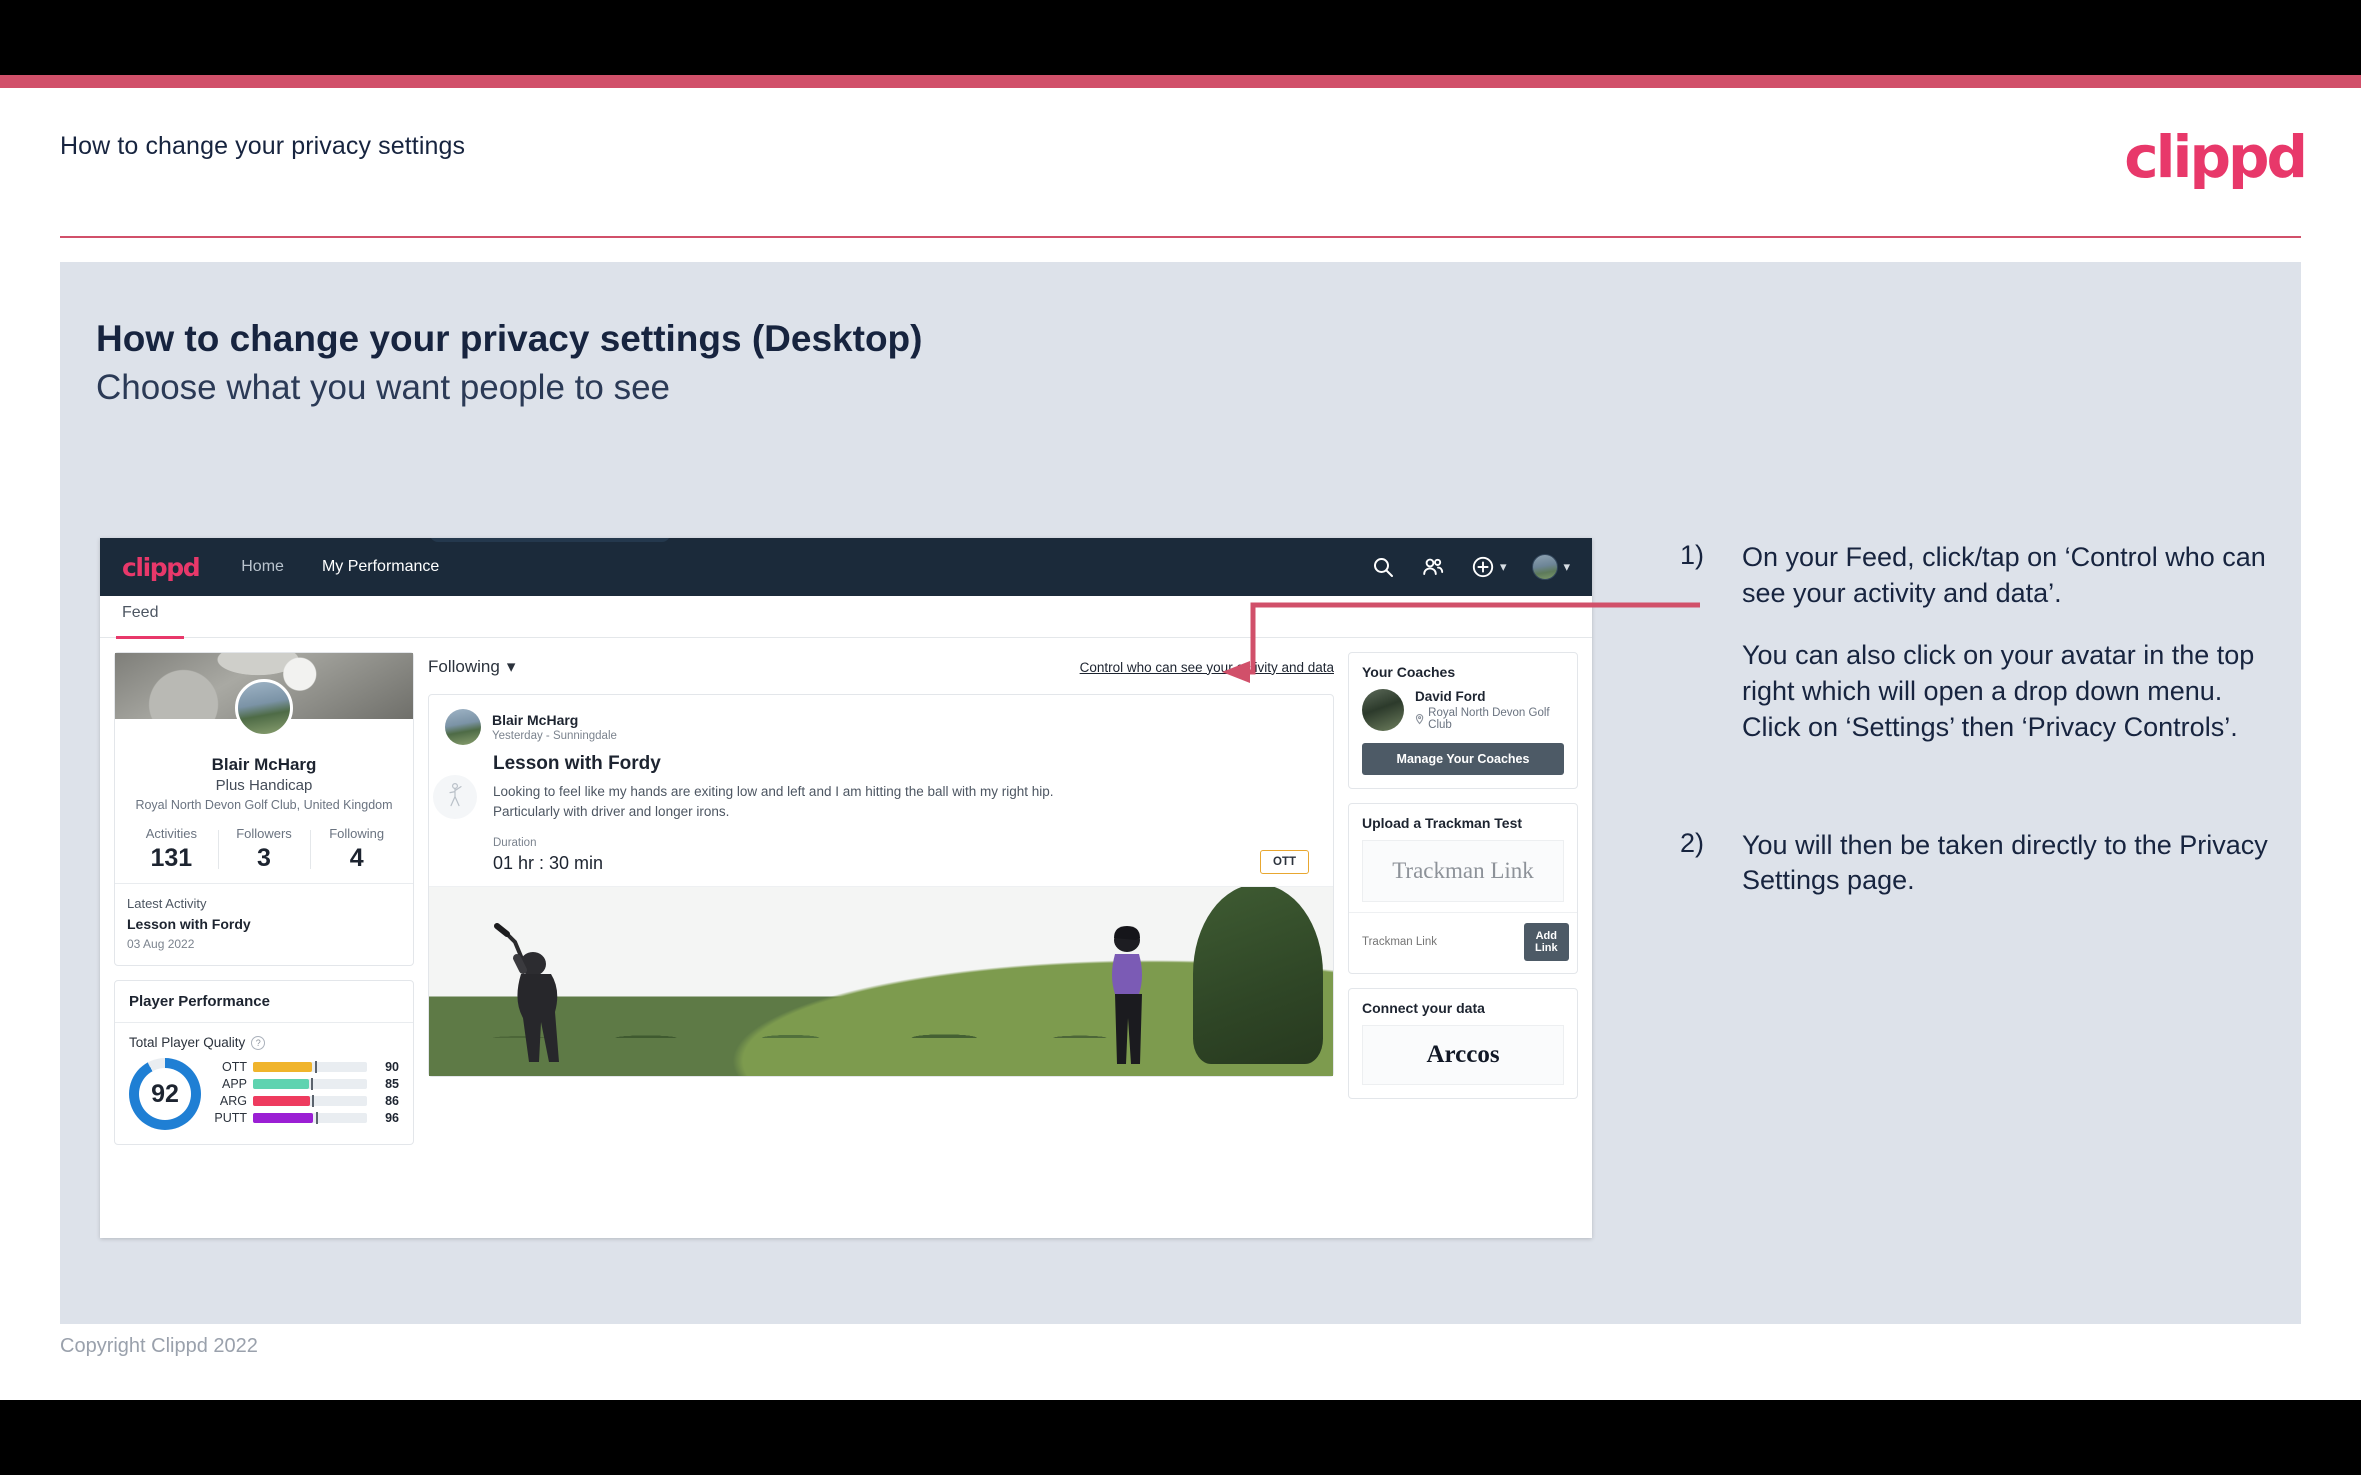 This screenshot has height=1475, width=2361. What do you see at coordinates (1409, 672) in the screenshot?
I see `your-coaches-title: Your Coaches` at bounding box center [1409, 672].